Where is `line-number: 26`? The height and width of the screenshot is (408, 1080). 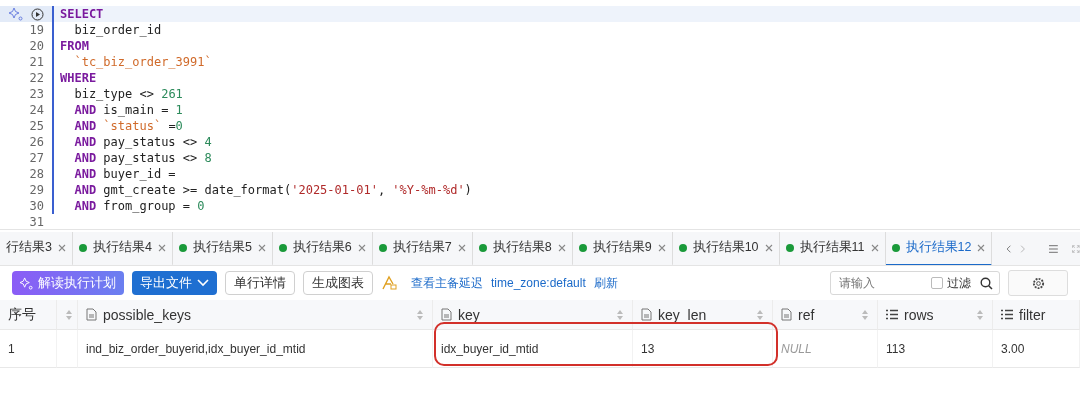
line-number: 26 is located at coordinates (36, 142).